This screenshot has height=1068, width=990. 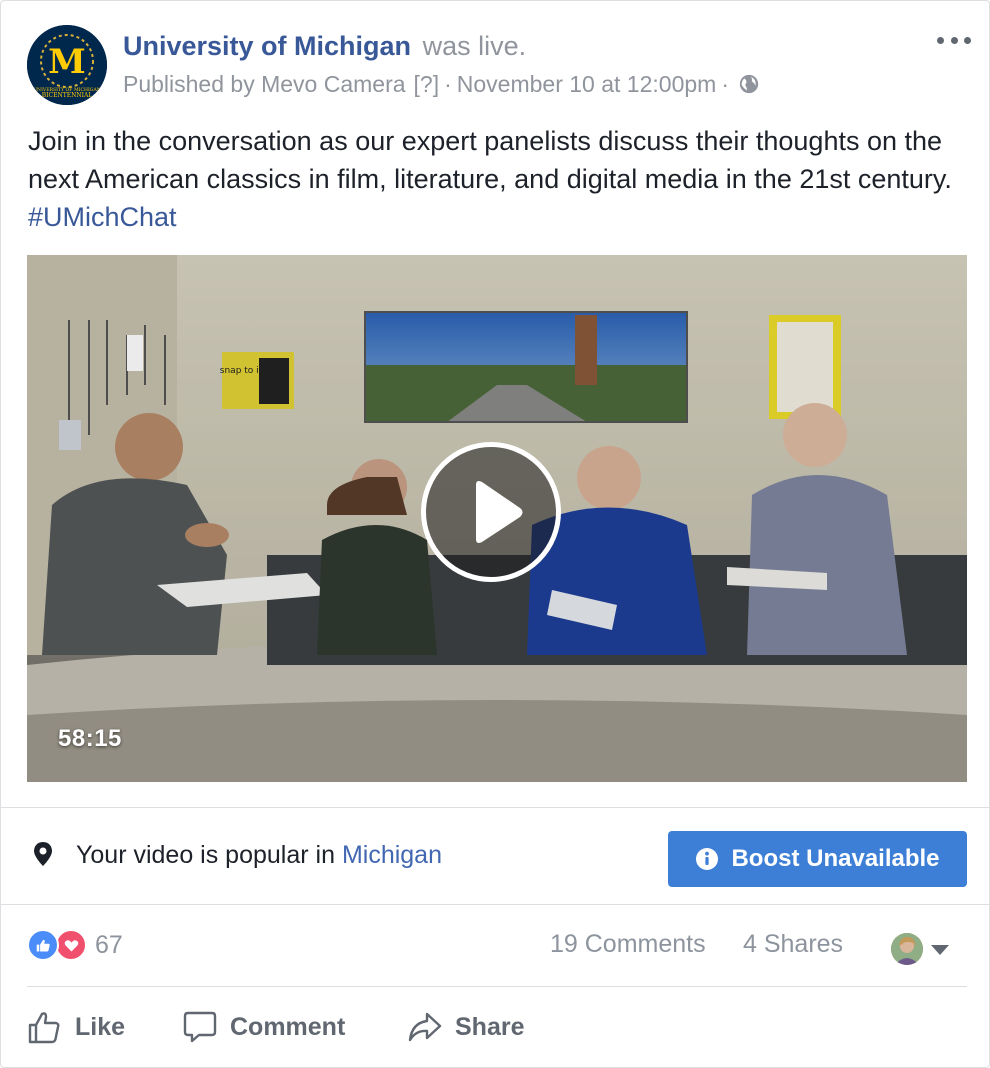 I want to click on insight-location-link: Michigan, so click(x=392, y=855).